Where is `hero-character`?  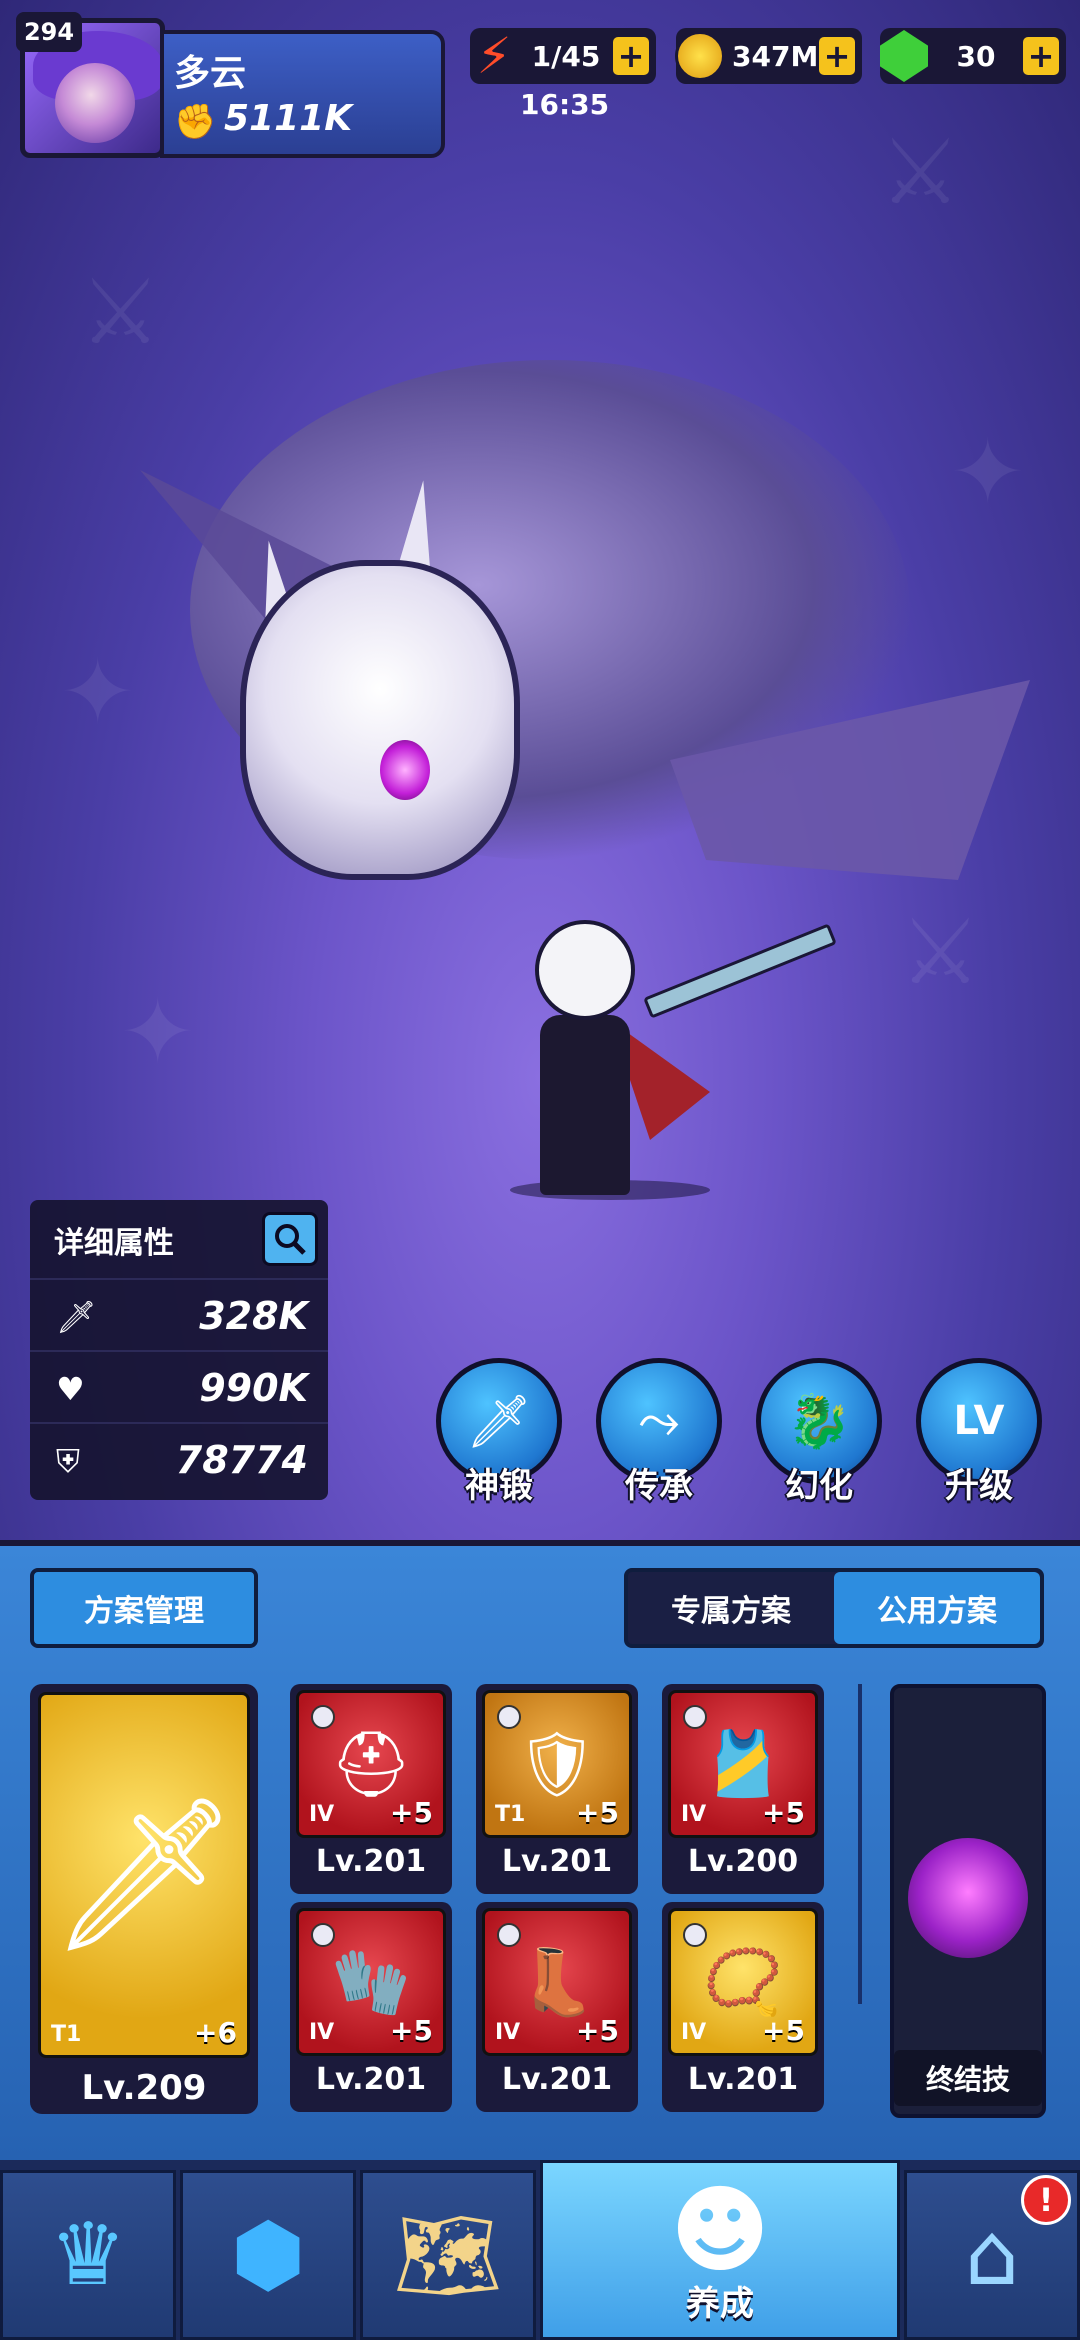
hero-character is located at coordinates (605, 1060).